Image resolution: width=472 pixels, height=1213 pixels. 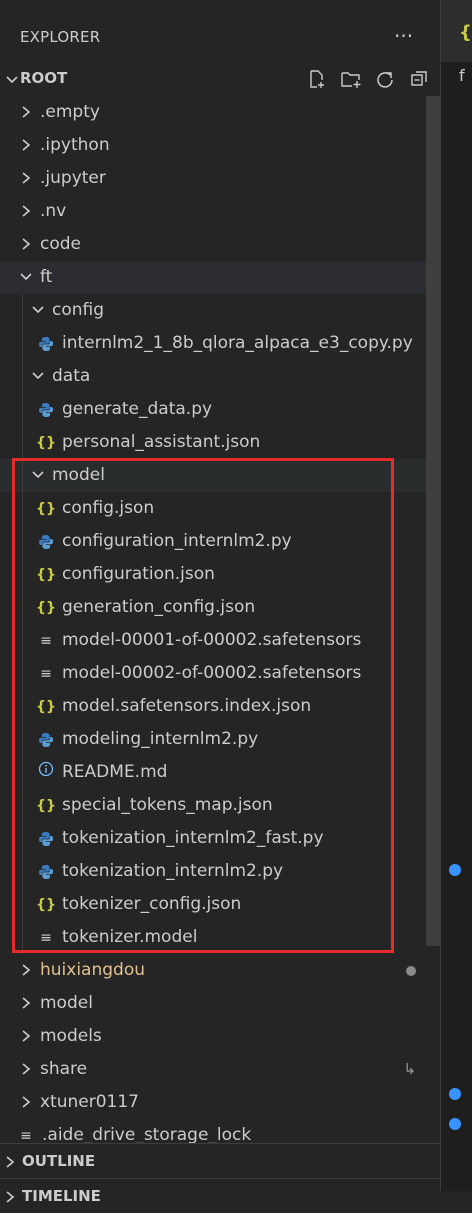 I want to click on explorer-title: EXPLORER, so click(x=60, y=37).